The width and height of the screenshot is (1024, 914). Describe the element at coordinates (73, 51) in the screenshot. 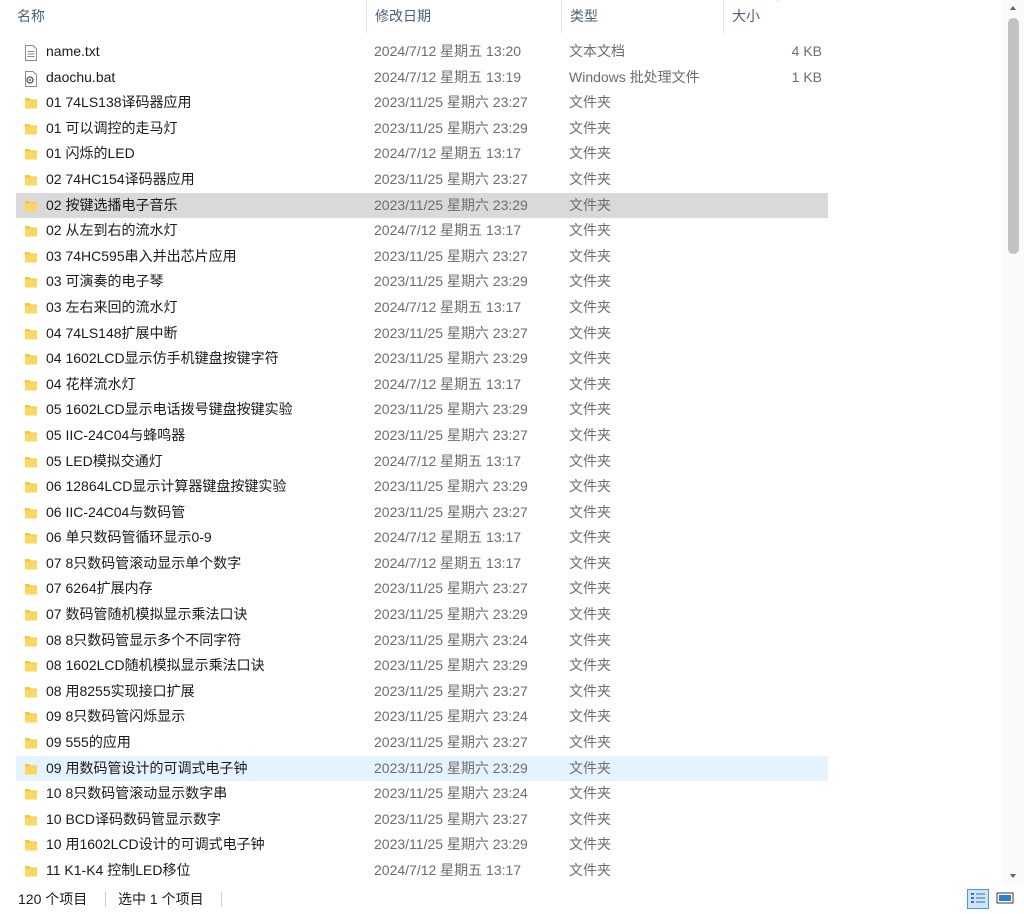

I see `file-name: name.txt` at that location.